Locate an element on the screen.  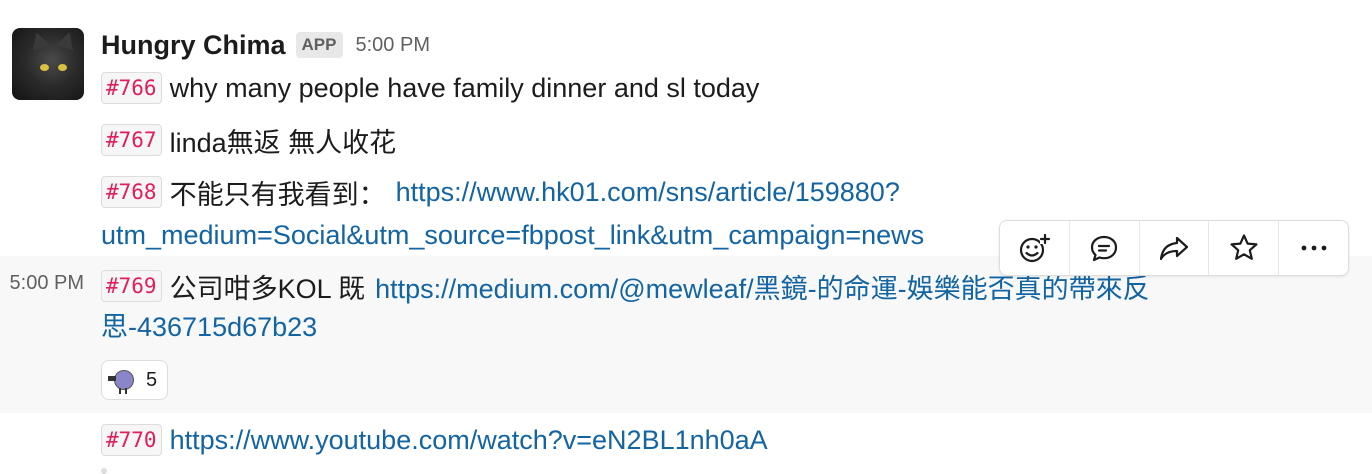
hover-timestamp: 5:00 PM is located at coordinates (42, 283).